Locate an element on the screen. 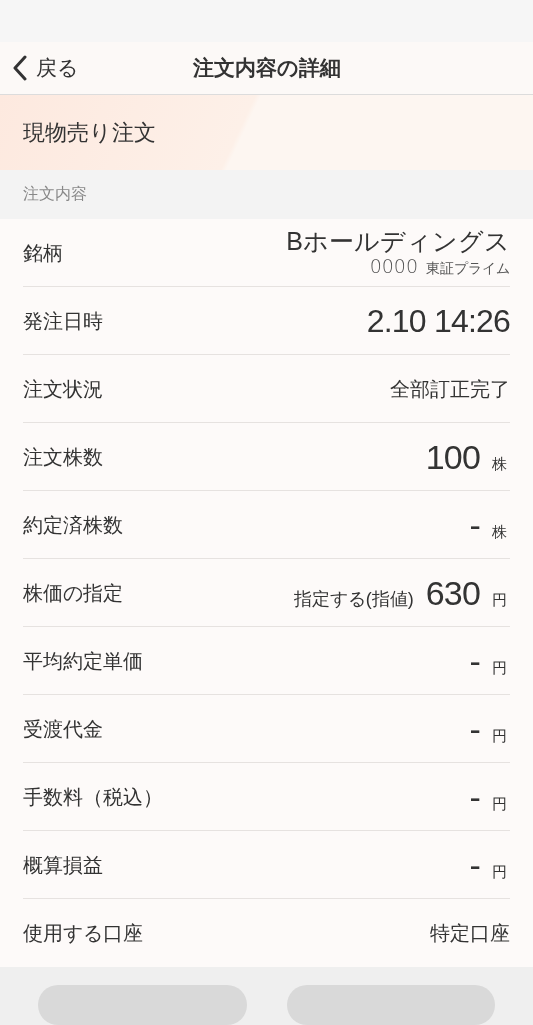  value-text: 2.10 14:26 is located at coordinates (438, 321).